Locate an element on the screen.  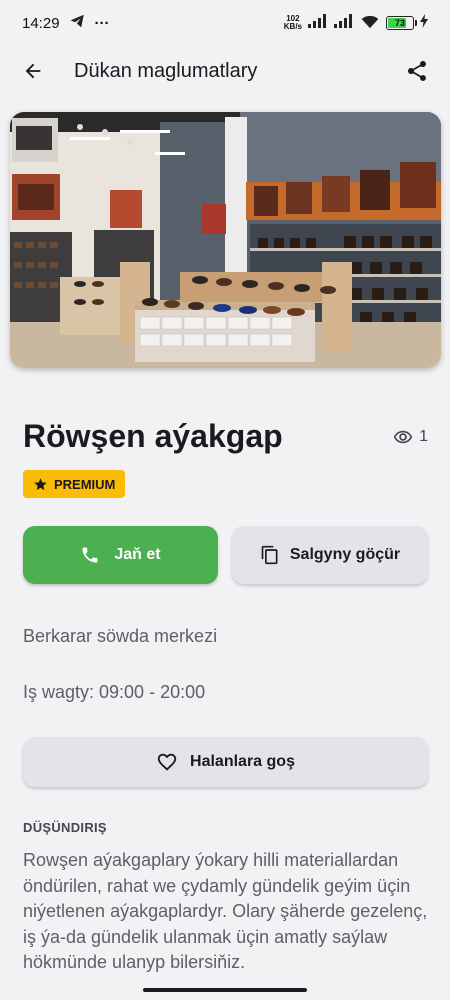
add-to-favorites-label: Halanlara goş is located at coordinates (242, 761).